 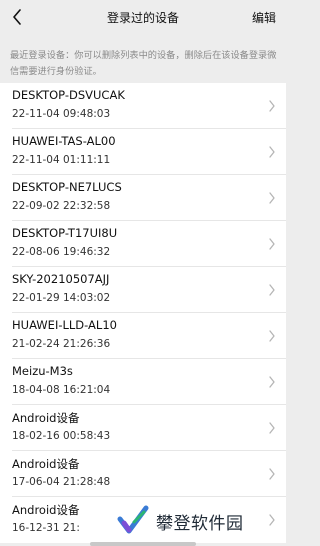 I want to click on device-login-time: 22-08-06 19:46:32, so click(x=61, y=252).